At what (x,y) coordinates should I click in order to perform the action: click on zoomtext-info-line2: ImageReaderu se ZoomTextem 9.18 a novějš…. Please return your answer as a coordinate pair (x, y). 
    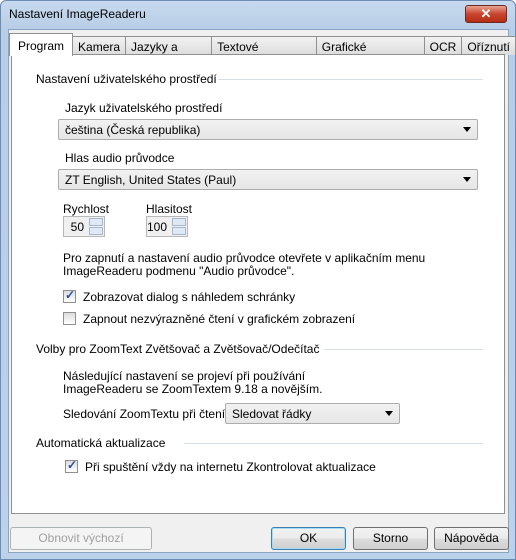
    Looking at the image, I should click on (193, 389).